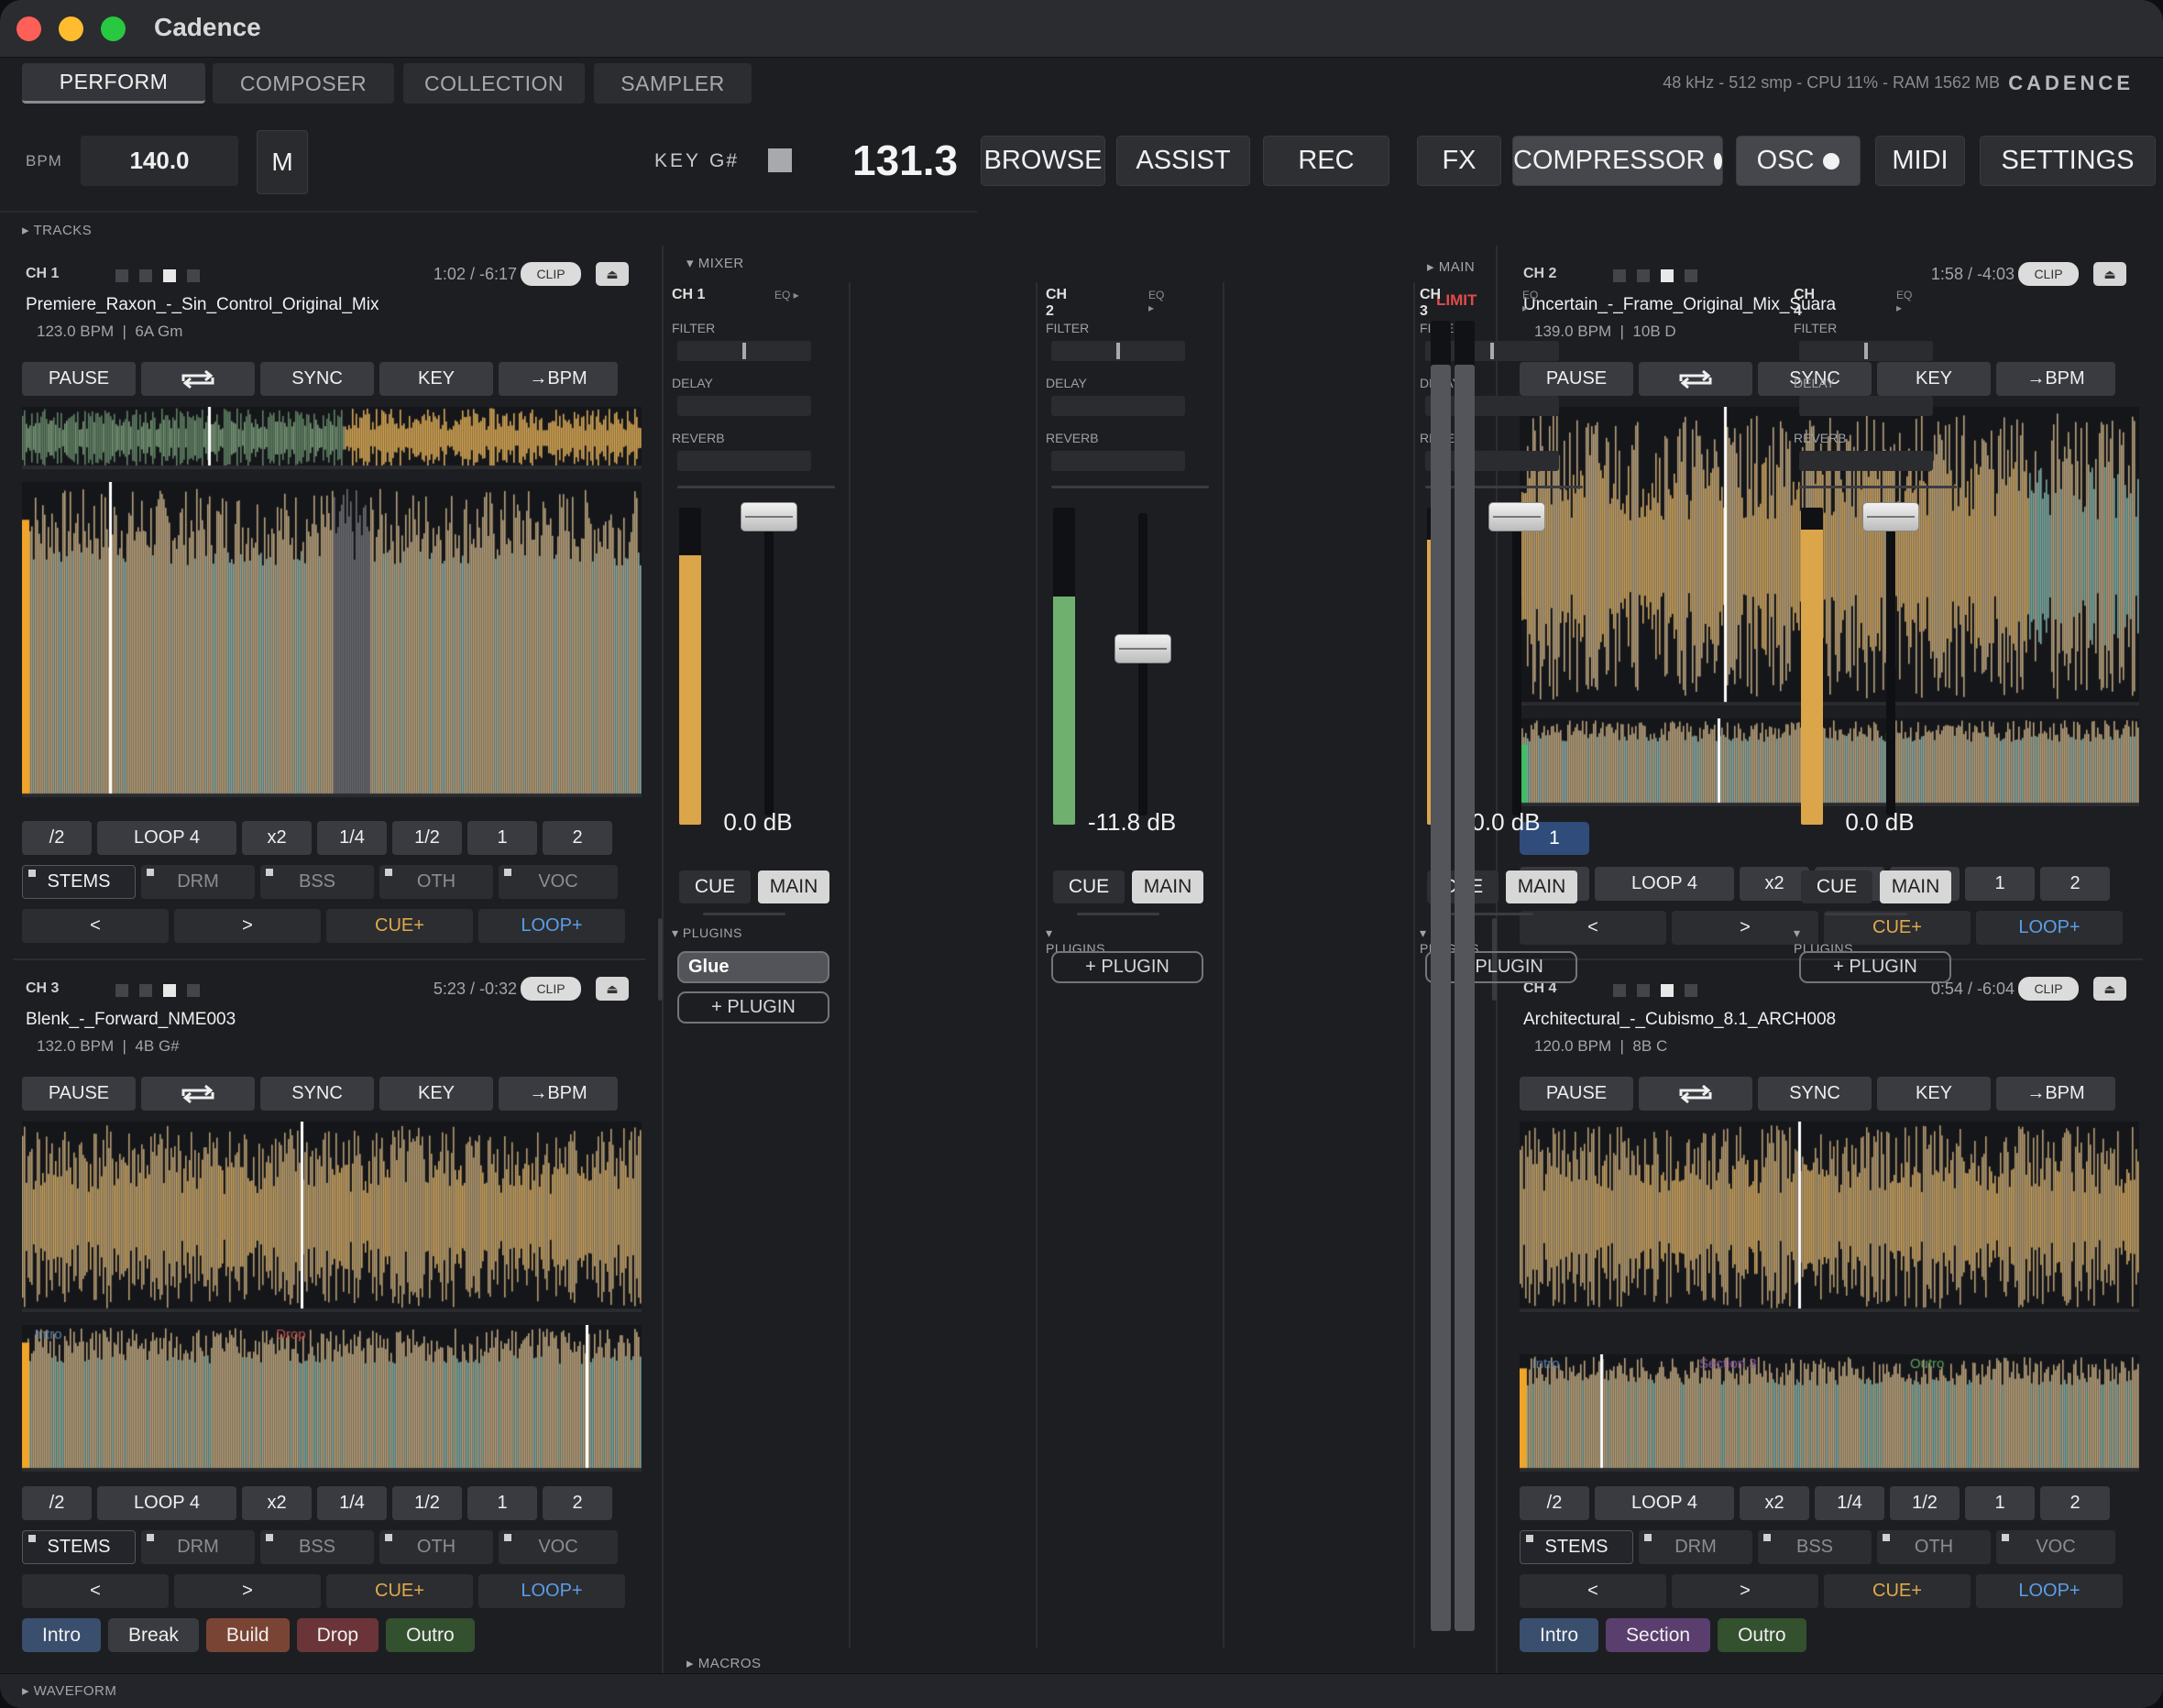  I want to click on stem-button: VOC, so click(559, 882).